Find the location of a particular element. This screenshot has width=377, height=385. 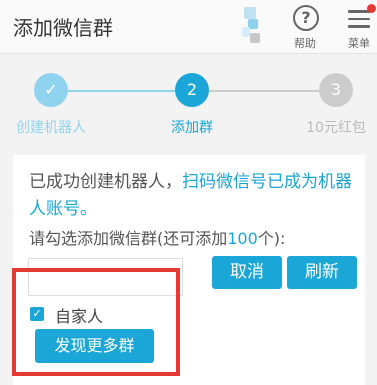

help-button: ? 帮助 is located at coordinates (305, 26).